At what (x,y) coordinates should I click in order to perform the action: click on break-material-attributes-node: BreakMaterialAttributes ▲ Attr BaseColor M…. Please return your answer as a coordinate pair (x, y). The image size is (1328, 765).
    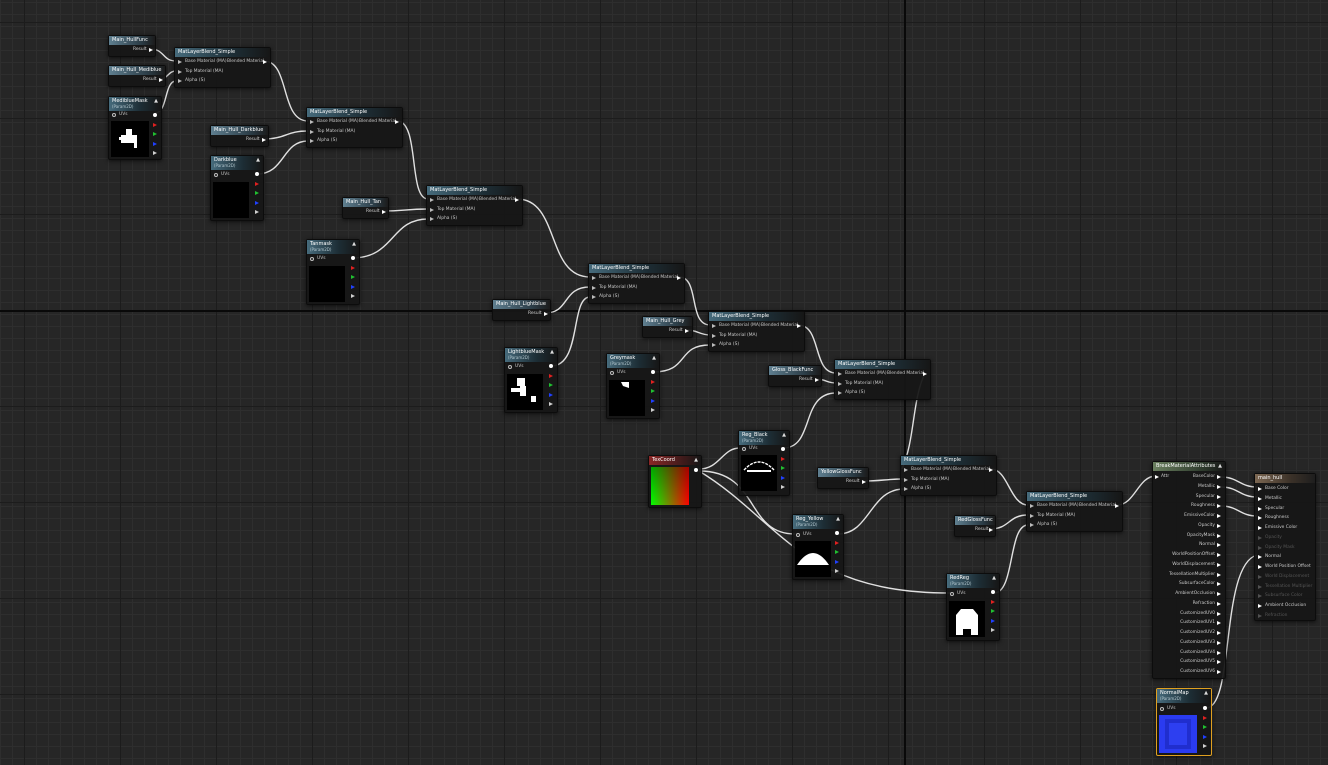
    Looking at the image, I should click on (1189, 570).